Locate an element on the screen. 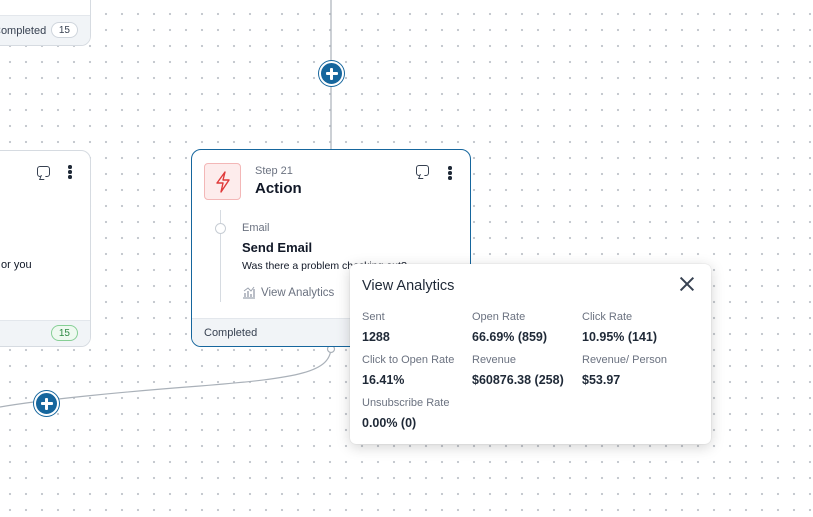 Image resolution: width=813 pixels, height=517 pixels. workflow-step-card-left: or you 15 is located at coordinates (45, 248).